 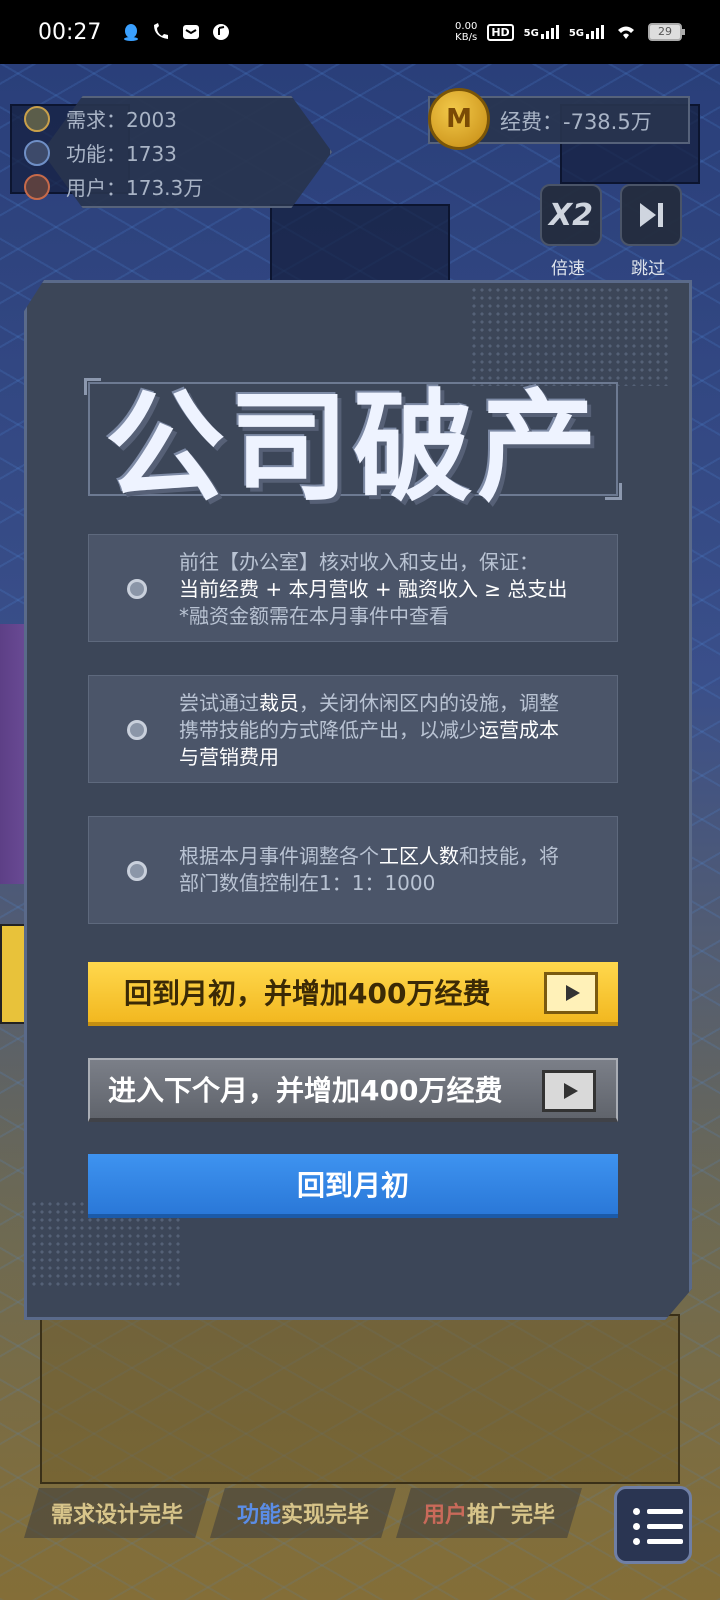 What do you see at coordinates (325, 1515) in the screenshot?
I see `tab-label: 实现完毕` at bounding box center [325, 1515].